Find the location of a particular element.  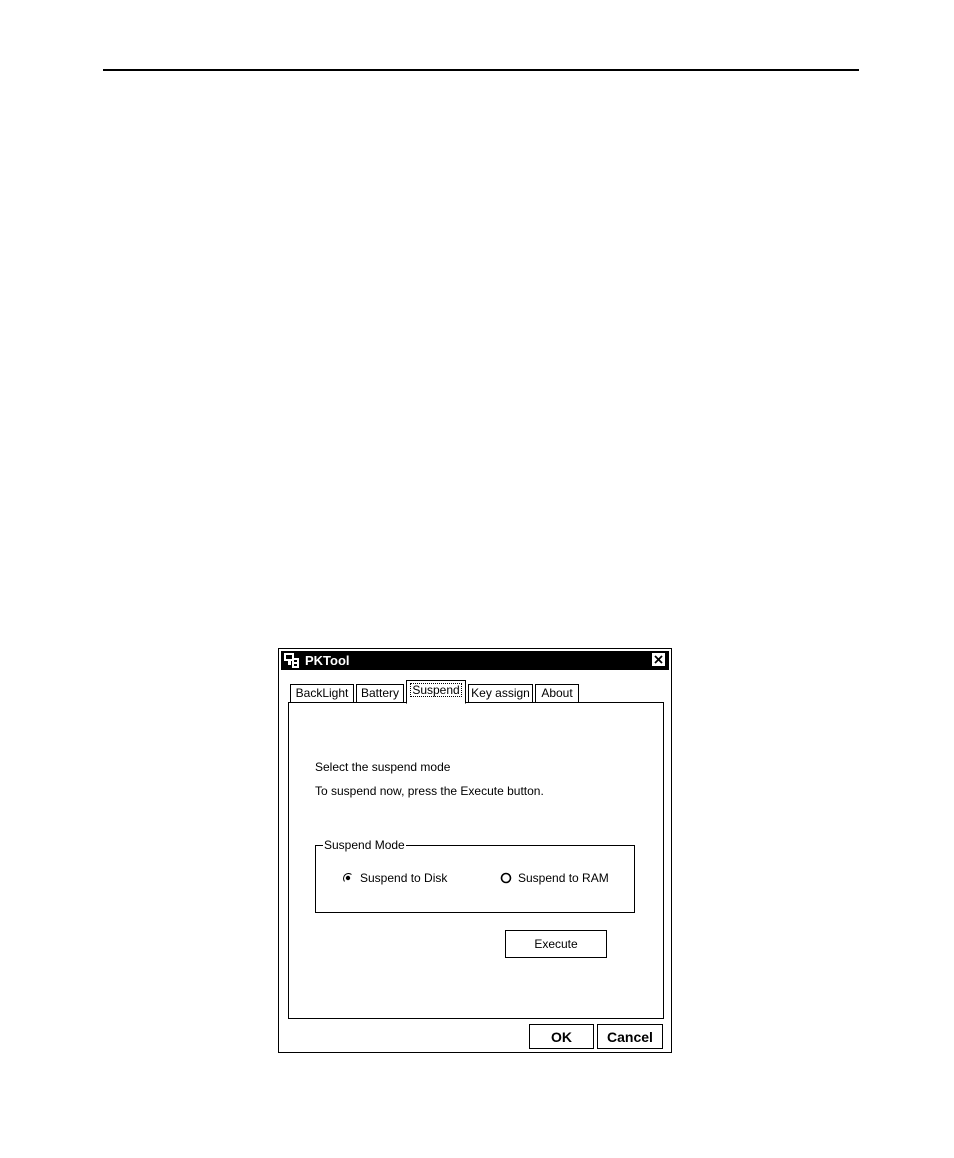

execute-button: Execute is located at coordinates (556, 944).